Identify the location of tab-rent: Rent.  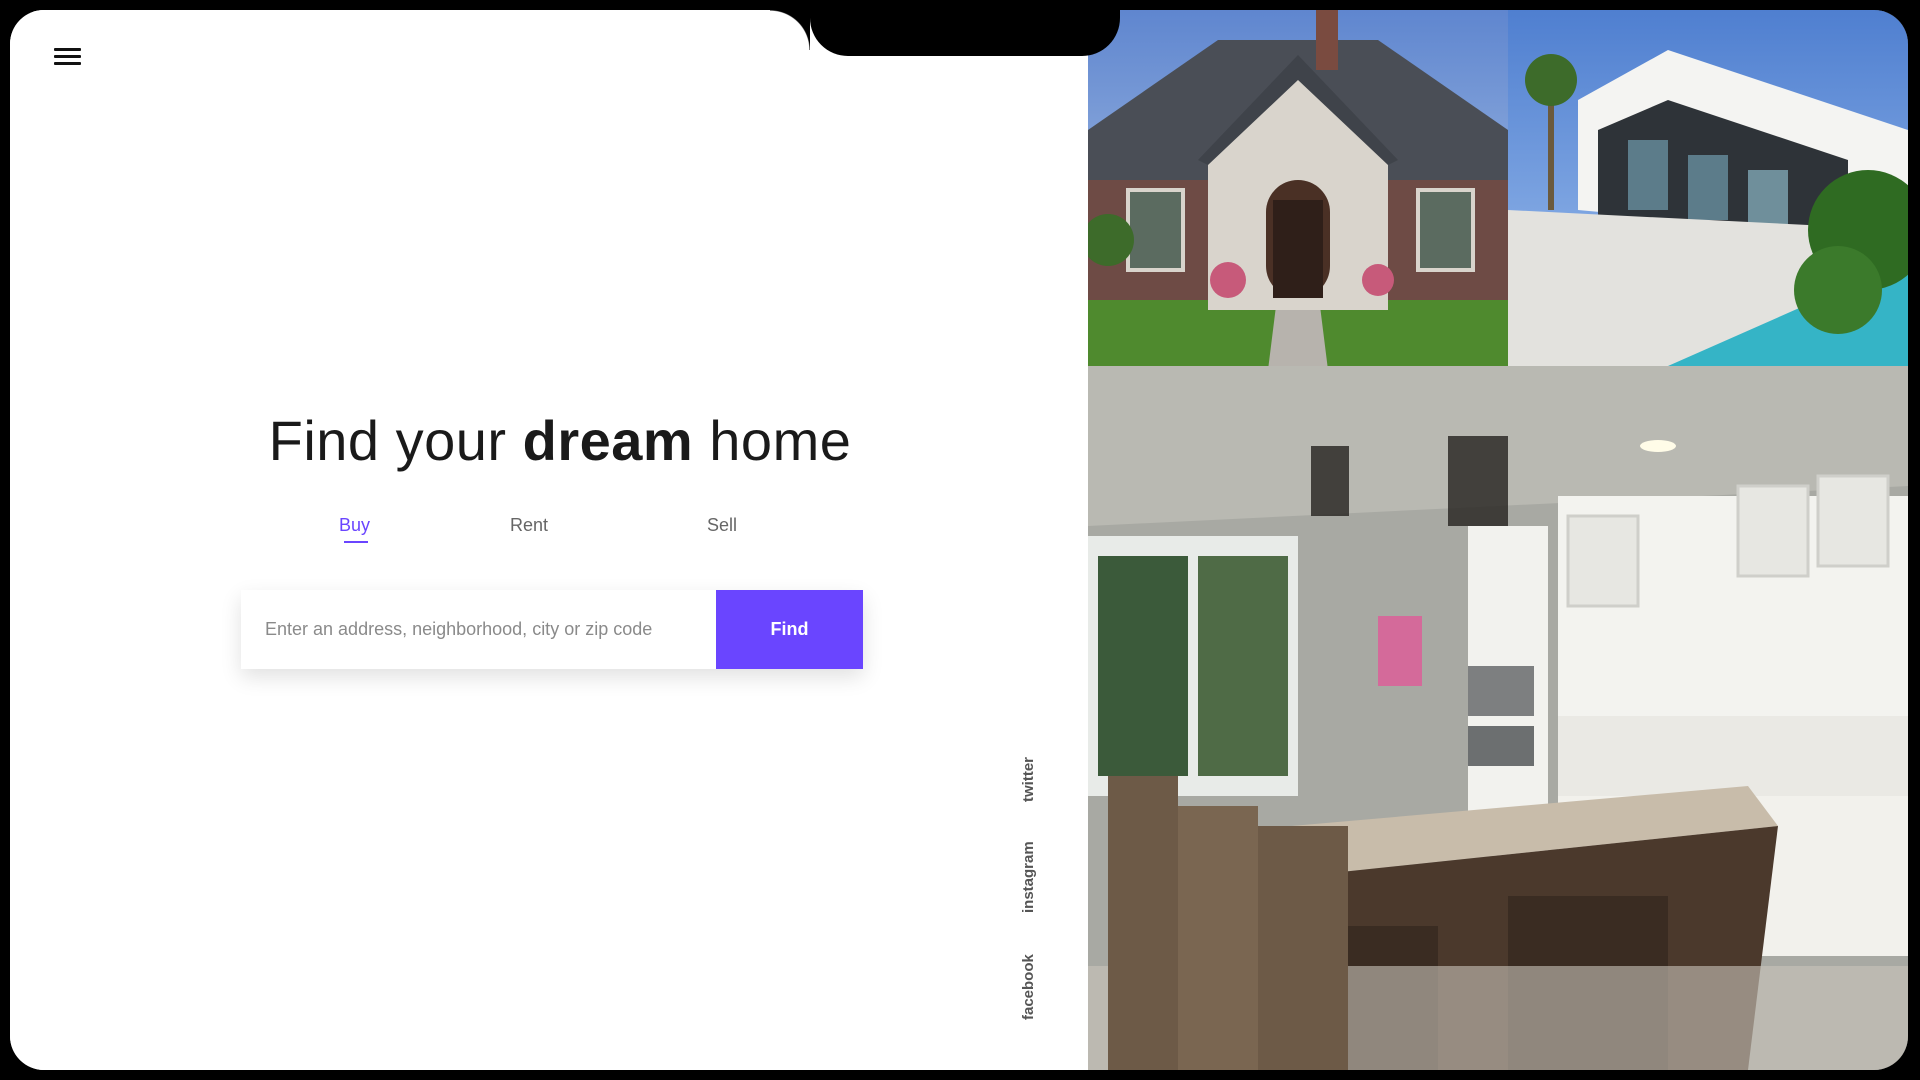
(529, 525).